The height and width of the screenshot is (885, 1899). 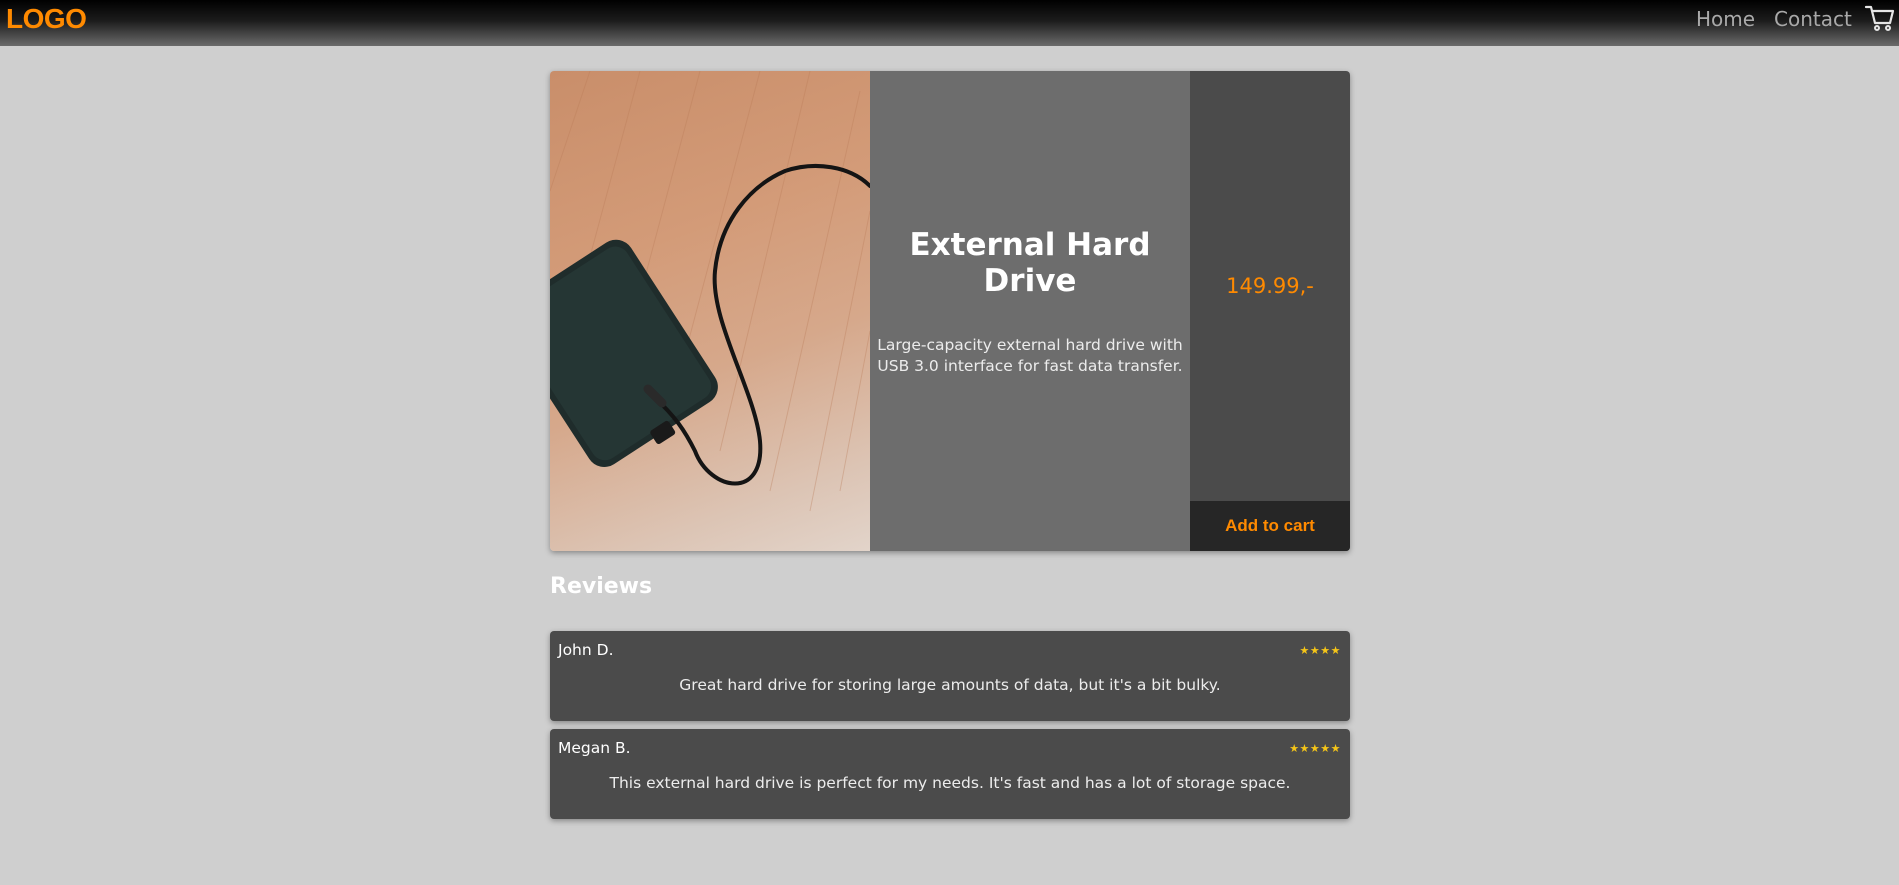 What do you see at coordinates (586, 650) in the screenshot?
I see `reviewer-name: John D.` at bounding box center [586, 650].